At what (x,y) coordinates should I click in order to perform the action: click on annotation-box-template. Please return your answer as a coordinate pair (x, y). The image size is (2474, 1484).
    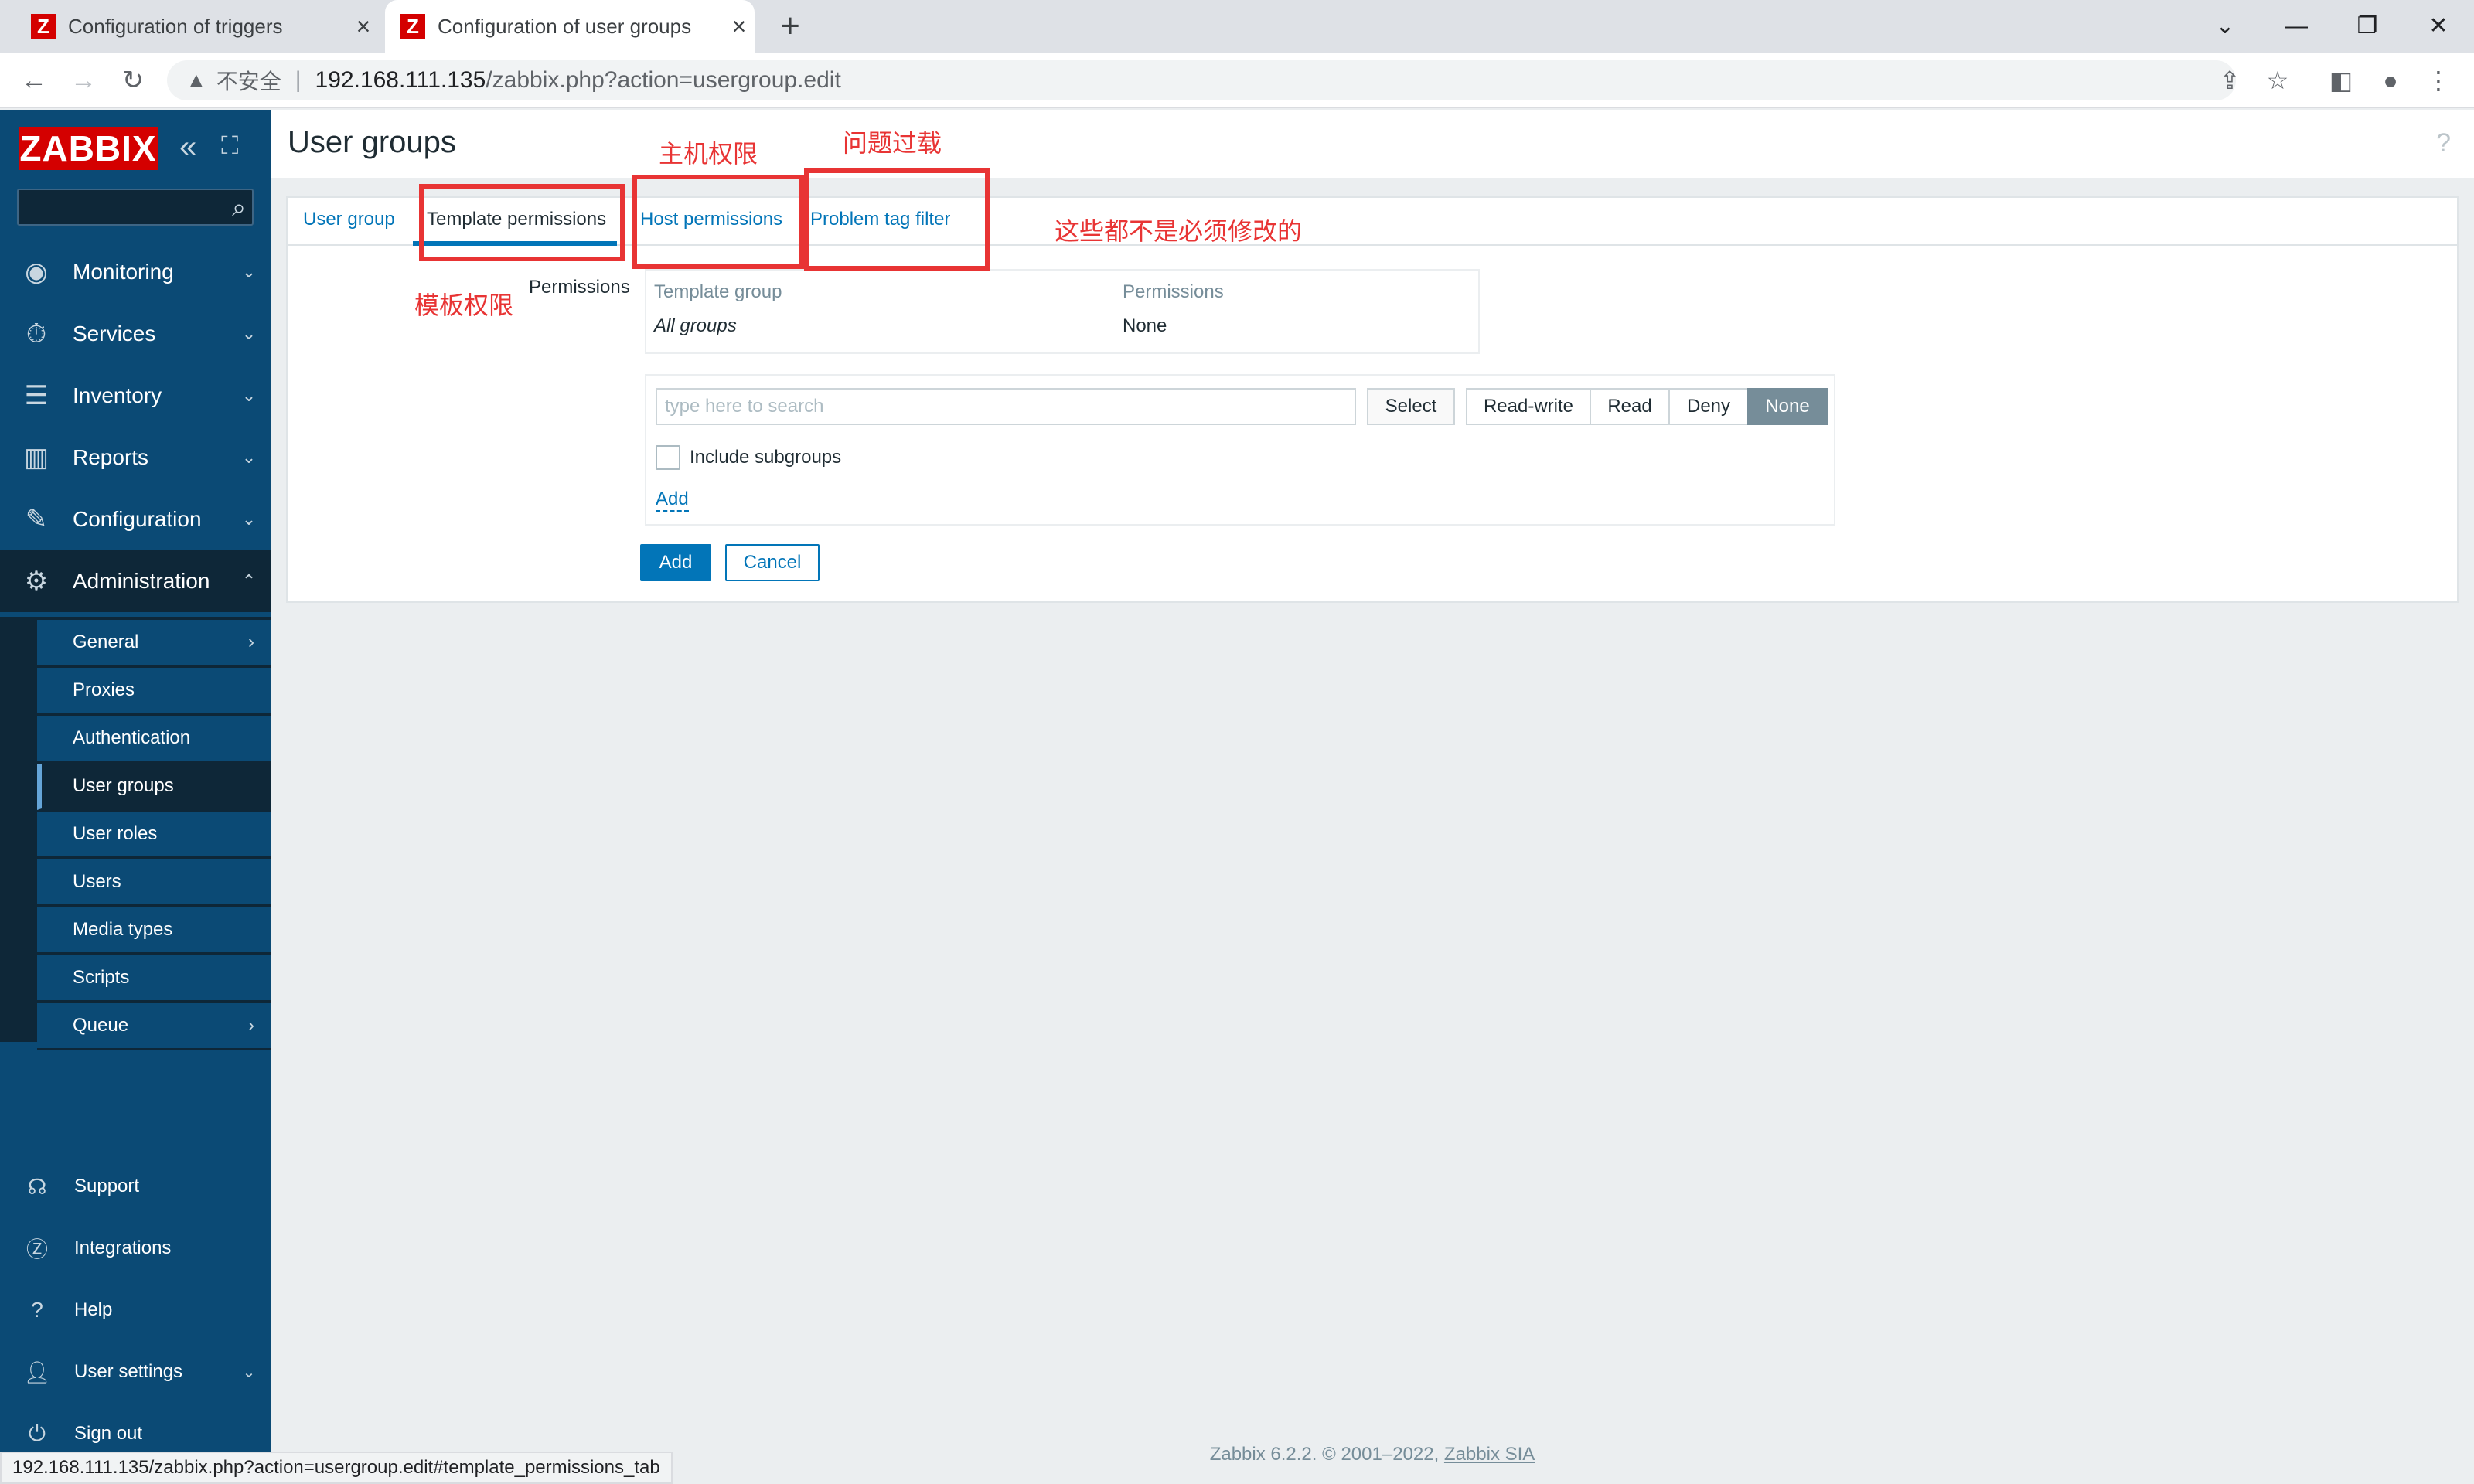
    Looking at the image, I should click on (522, 222).